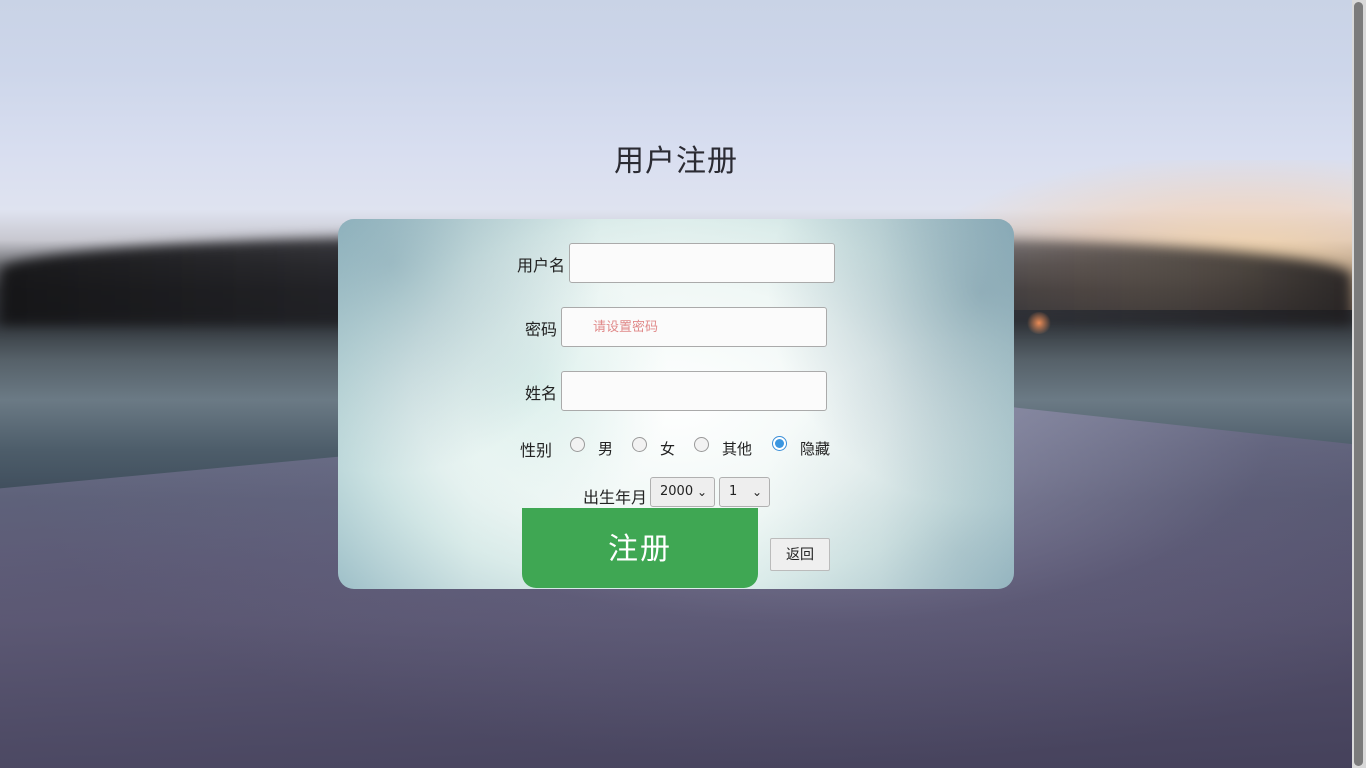  What do you see at coordinates (737, 449) in the screenshot?
I see `gender-option-other-label: 其他` at bounding box center [737, 449].